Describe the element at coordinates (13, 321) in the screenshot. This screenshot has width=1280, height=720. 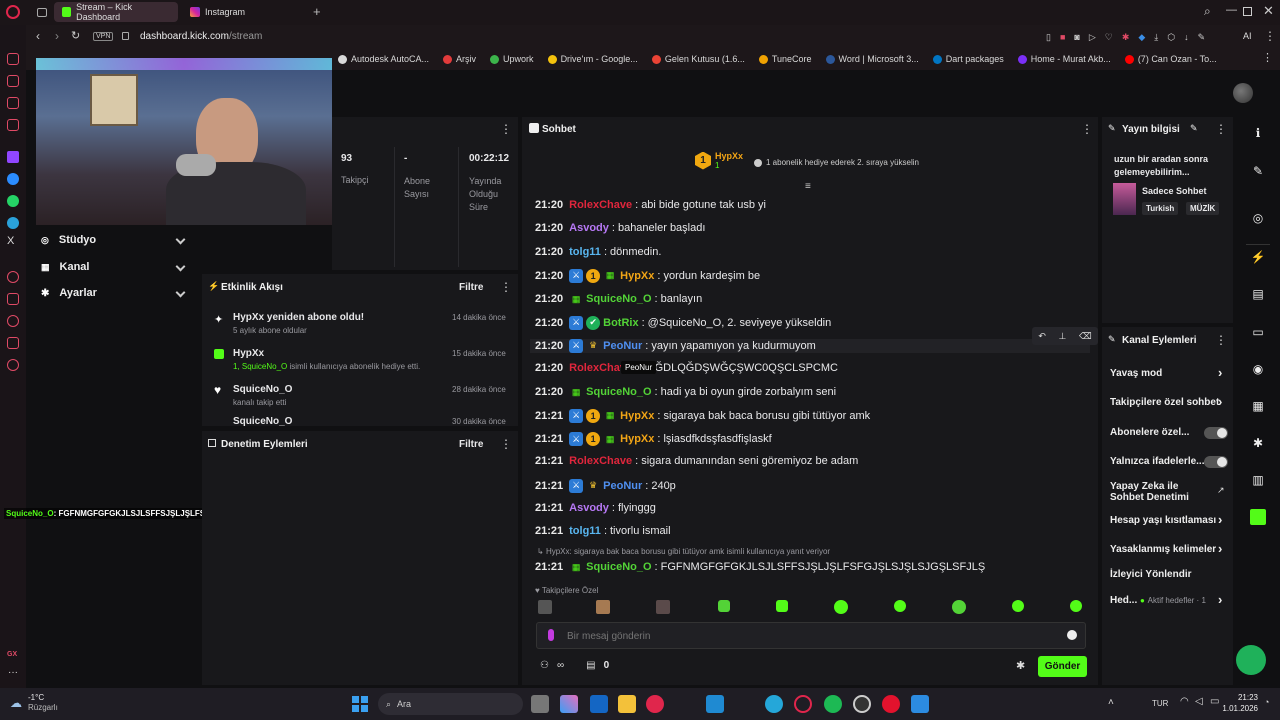
I see `history-icon` at that location.